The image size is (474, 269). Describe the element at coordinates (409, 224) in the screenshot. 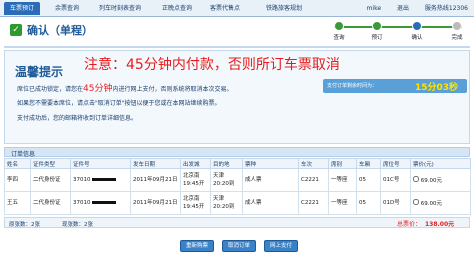

I see `total-price-label: 总票价：` at that location.